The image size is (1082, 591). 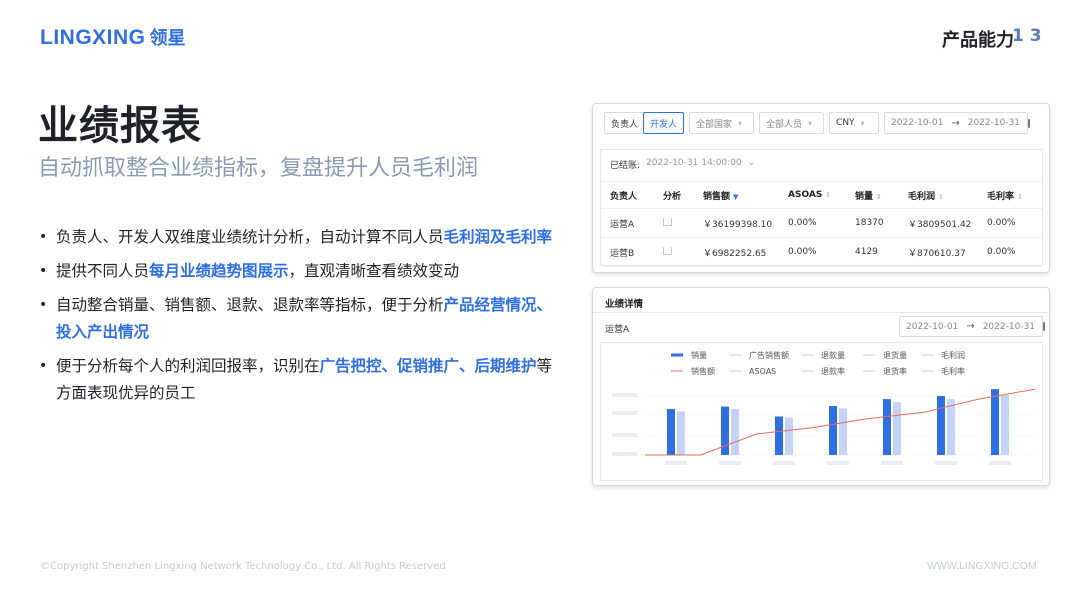 What do you see at coordinates (895, 371) in the screenshot?
I see `legend-label: 退货率` at bounding box center [895, 371].